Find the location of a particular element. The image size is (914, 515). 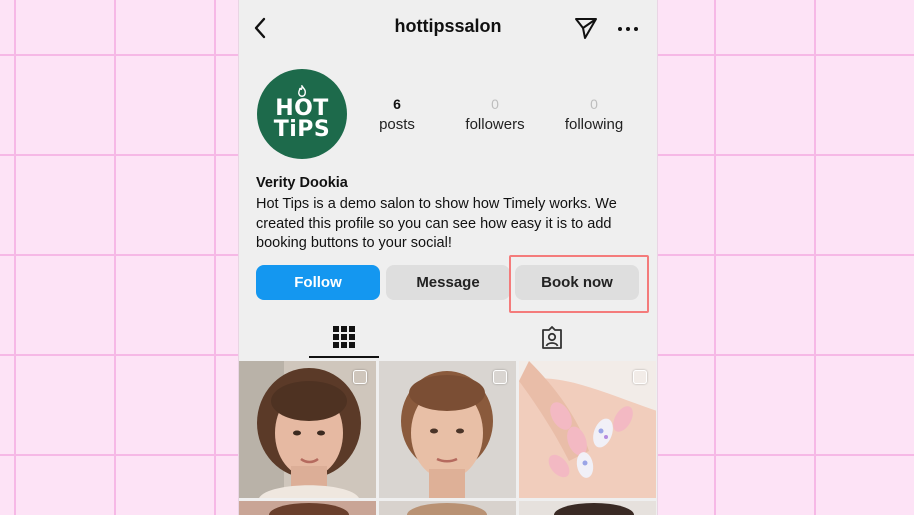

tagged-icon is located at coordinates (552, 337).